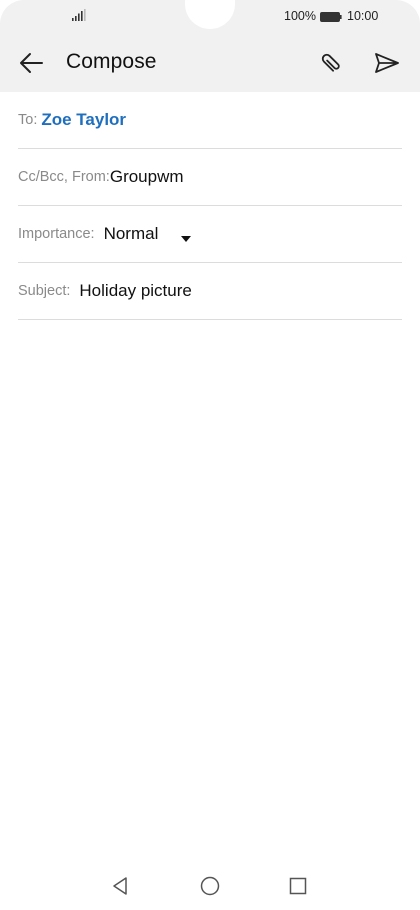 The image size is (420, 910). Describe the element at coordinates (210, 16) in the screenshot. I see `status-bar: 100% 10:00` at that location.